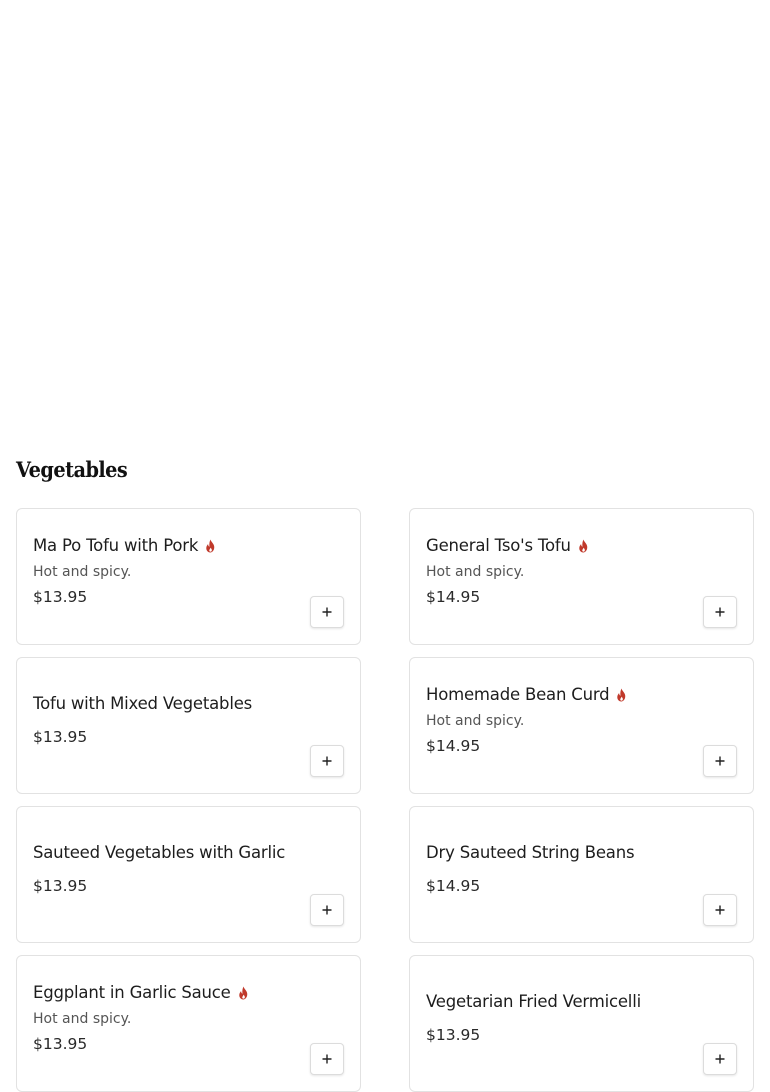 This screenshot has height=1092, width=770. I want to click on menu-item-card: Vegetarian Fried Vermicelli $13.95, so click(581, 1023).